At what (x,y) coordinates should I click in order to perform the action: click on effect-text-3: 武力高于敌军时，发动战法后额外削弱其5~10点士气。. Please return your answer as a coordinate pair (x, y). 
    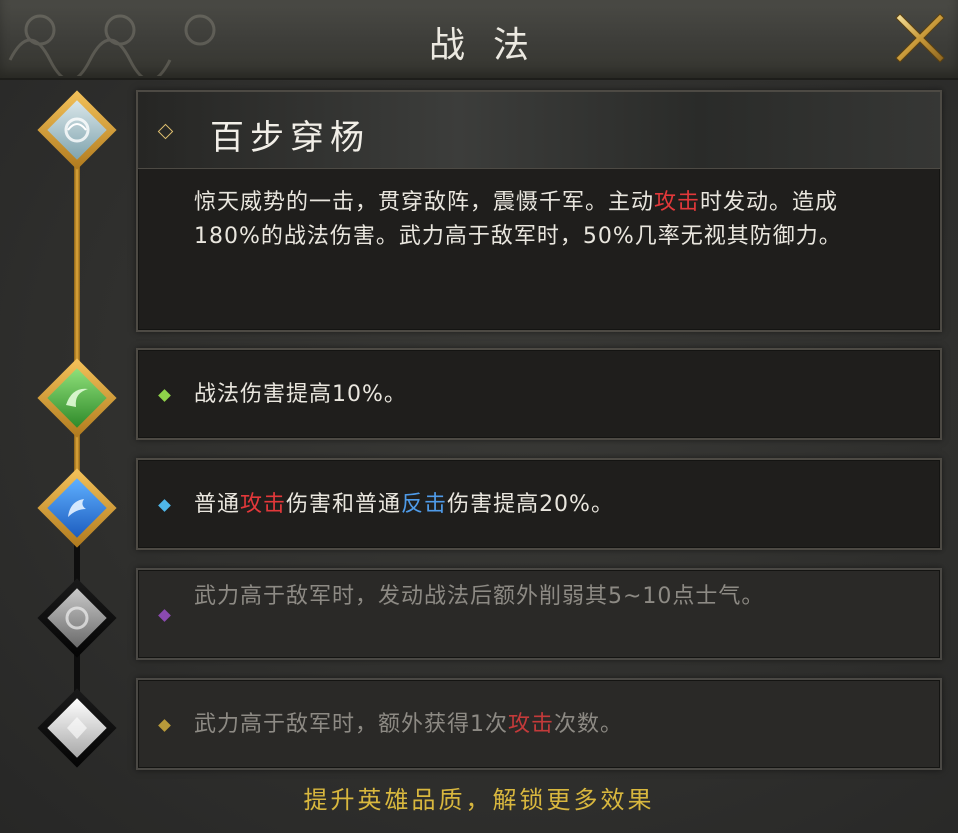
    Looking at the image, I should click on (547, 597).